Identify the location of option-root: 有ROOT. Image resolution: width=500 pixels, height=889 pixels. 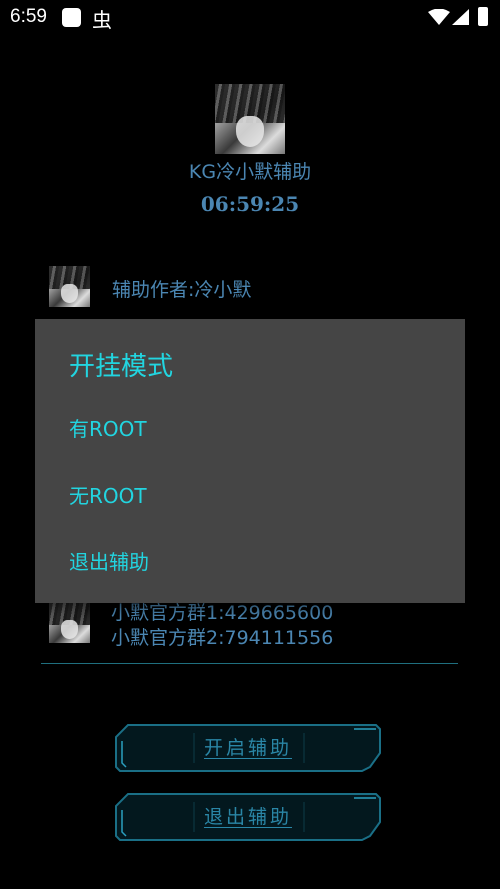
(108, 427).